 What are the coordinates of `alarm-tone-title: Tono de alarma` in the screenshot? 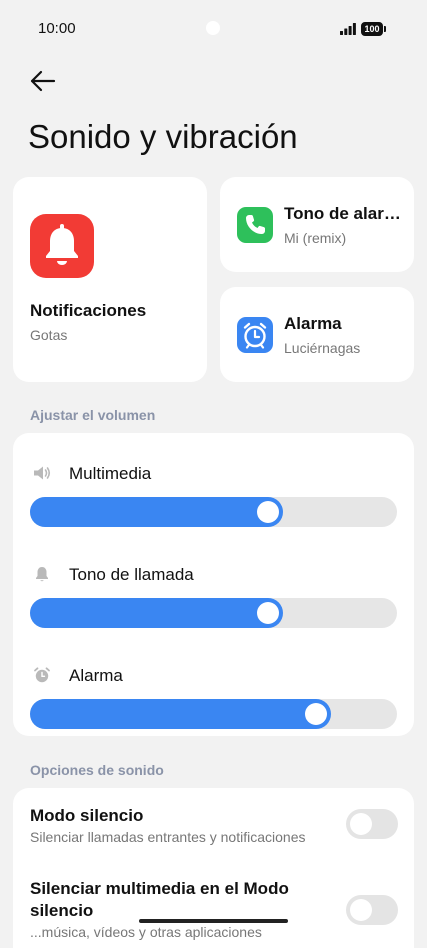 It's located at (345, 213).